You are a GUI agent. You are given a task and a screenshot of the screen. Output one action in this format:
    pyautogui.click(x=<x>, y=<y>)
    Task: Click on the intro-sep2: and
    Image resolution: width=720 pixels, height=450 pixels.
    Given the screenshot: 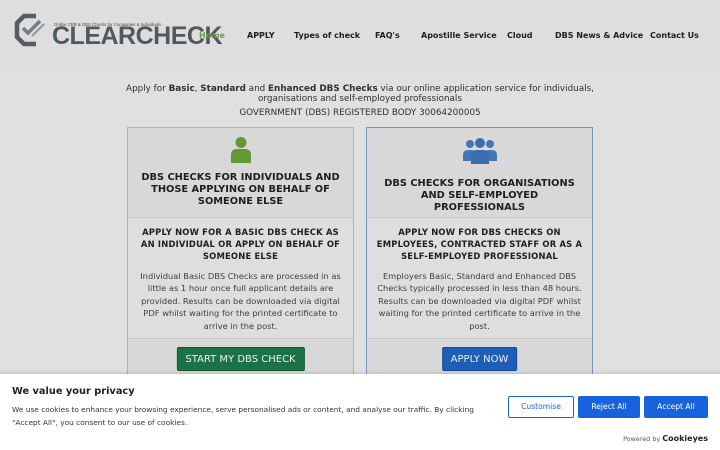 What is the action you would take?
    pyautogui.click(x=257, y=89)
    